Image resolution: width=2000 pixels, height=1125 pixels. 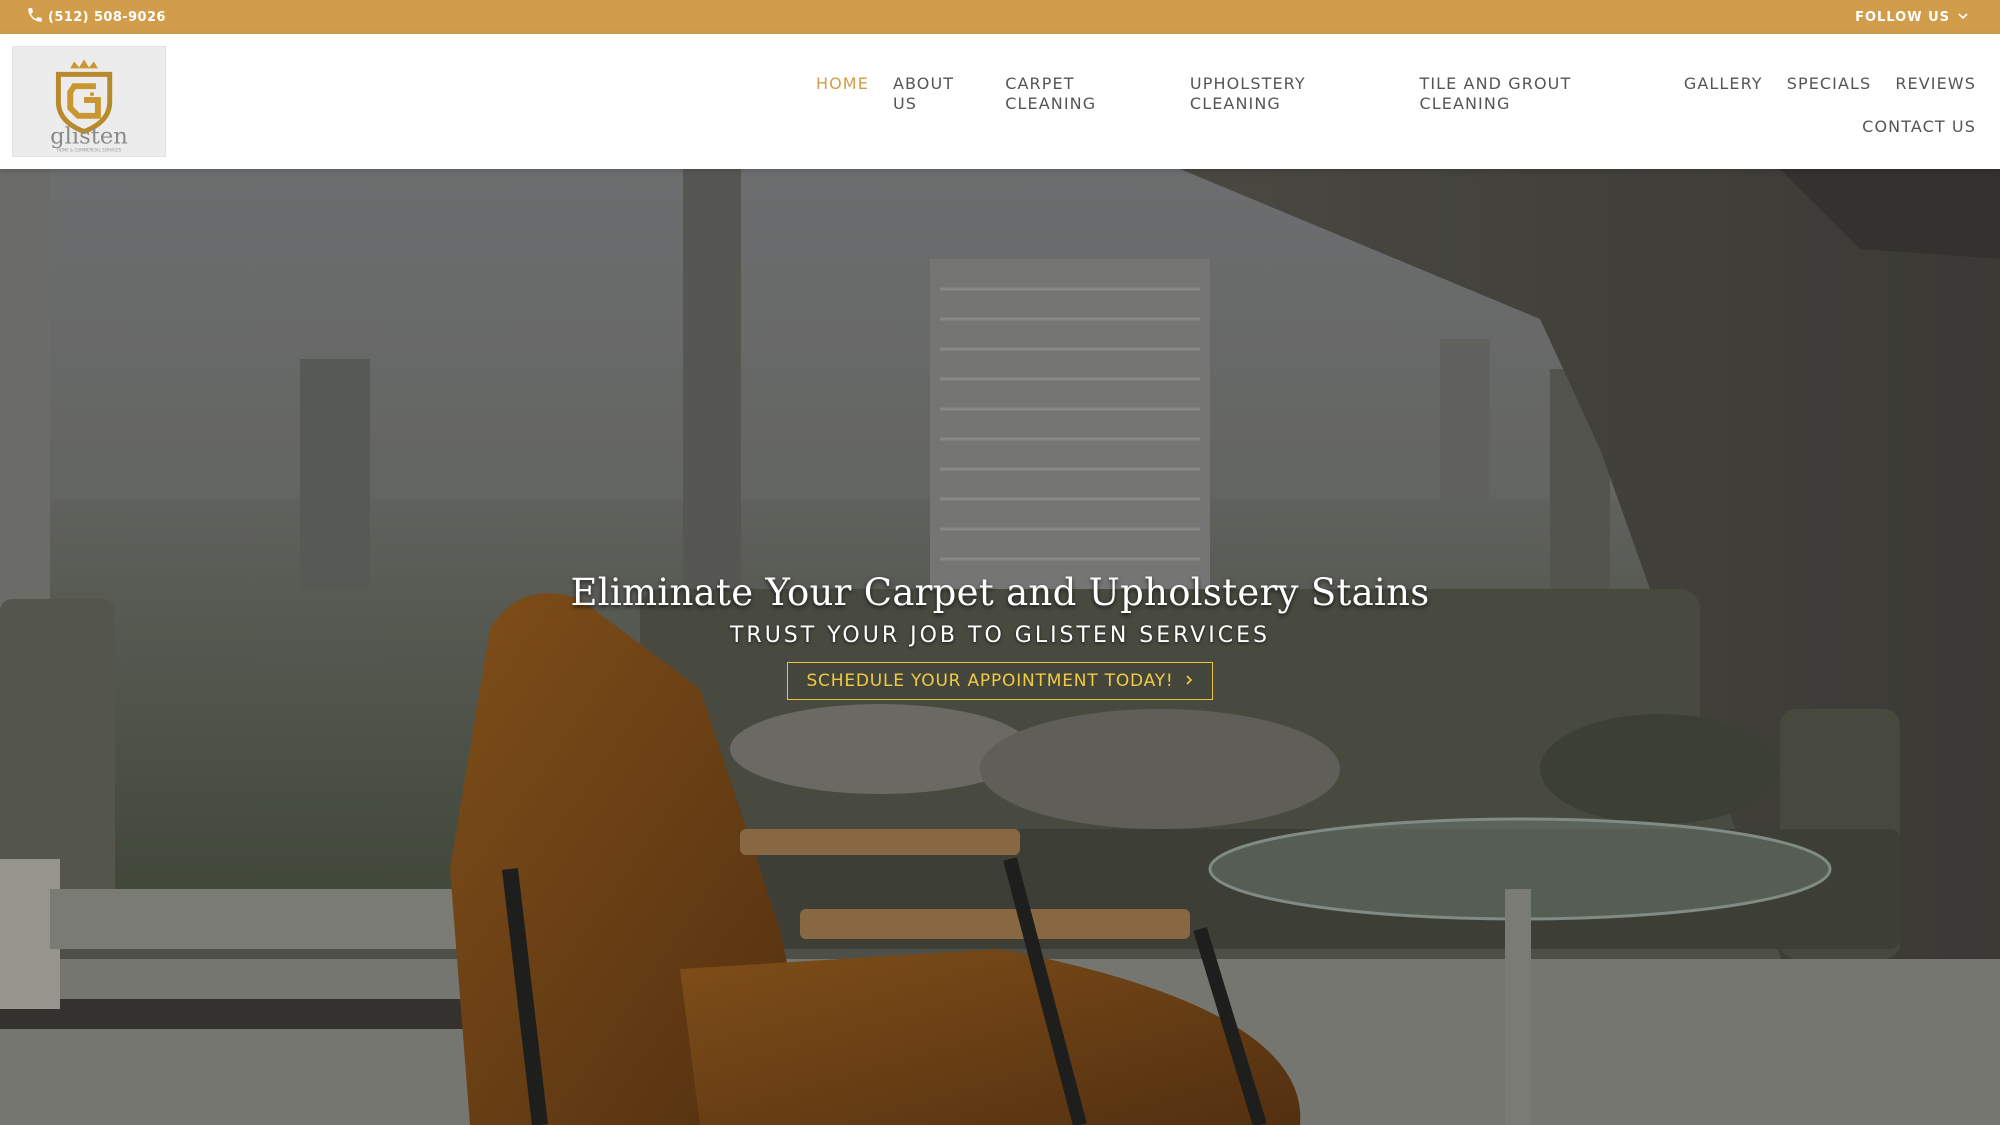 I want to click on schedule-appointment-button: SCHEDULE YOUR APPOINTMENT TODAY!, so click(x=1000, y=681).